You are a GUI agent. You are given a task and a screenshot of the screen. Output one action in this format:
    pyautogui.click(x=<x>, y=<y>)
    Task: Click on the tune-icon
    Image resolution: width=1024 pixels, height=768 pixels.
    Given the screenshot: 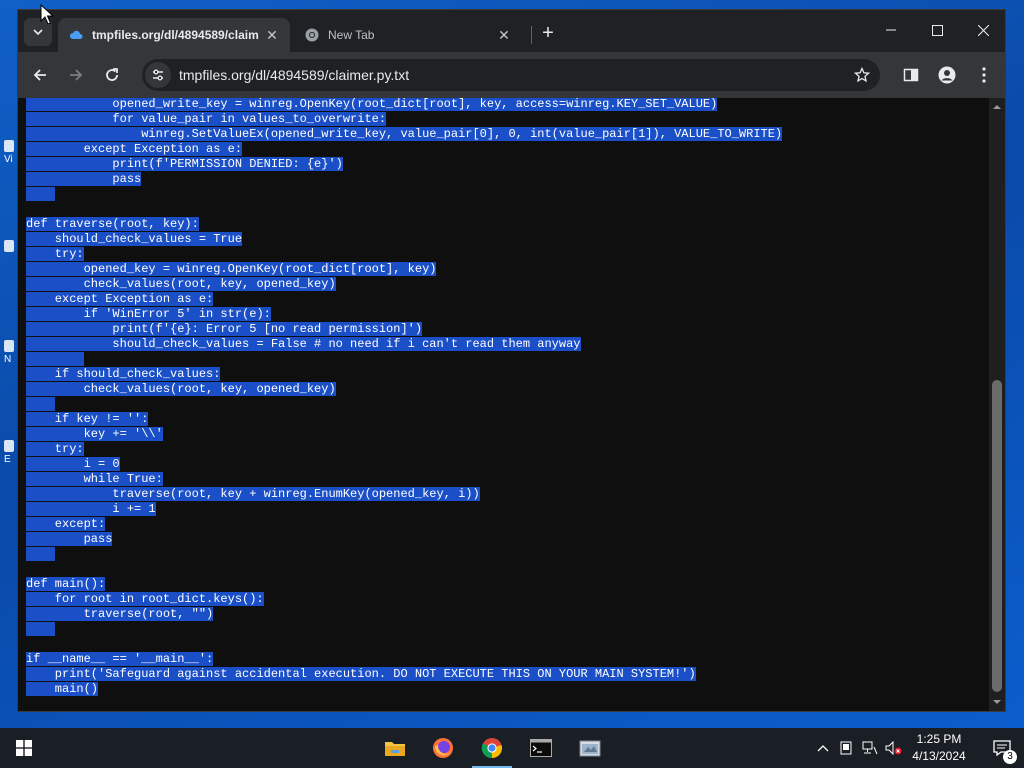 What is the action you would take?
    pyautogui.click(x=158, y=75)
    